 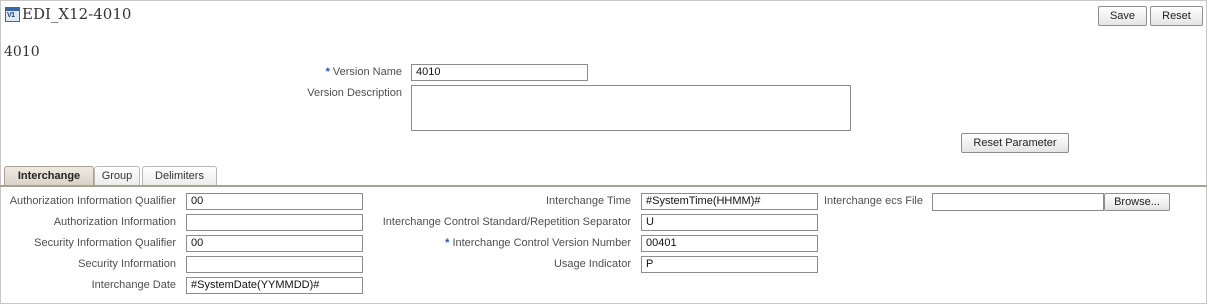 What do you see at coordinates (354, 93) in the screenshot?
I see `version-description-label: Version Description` at bounding box center [354, 93].